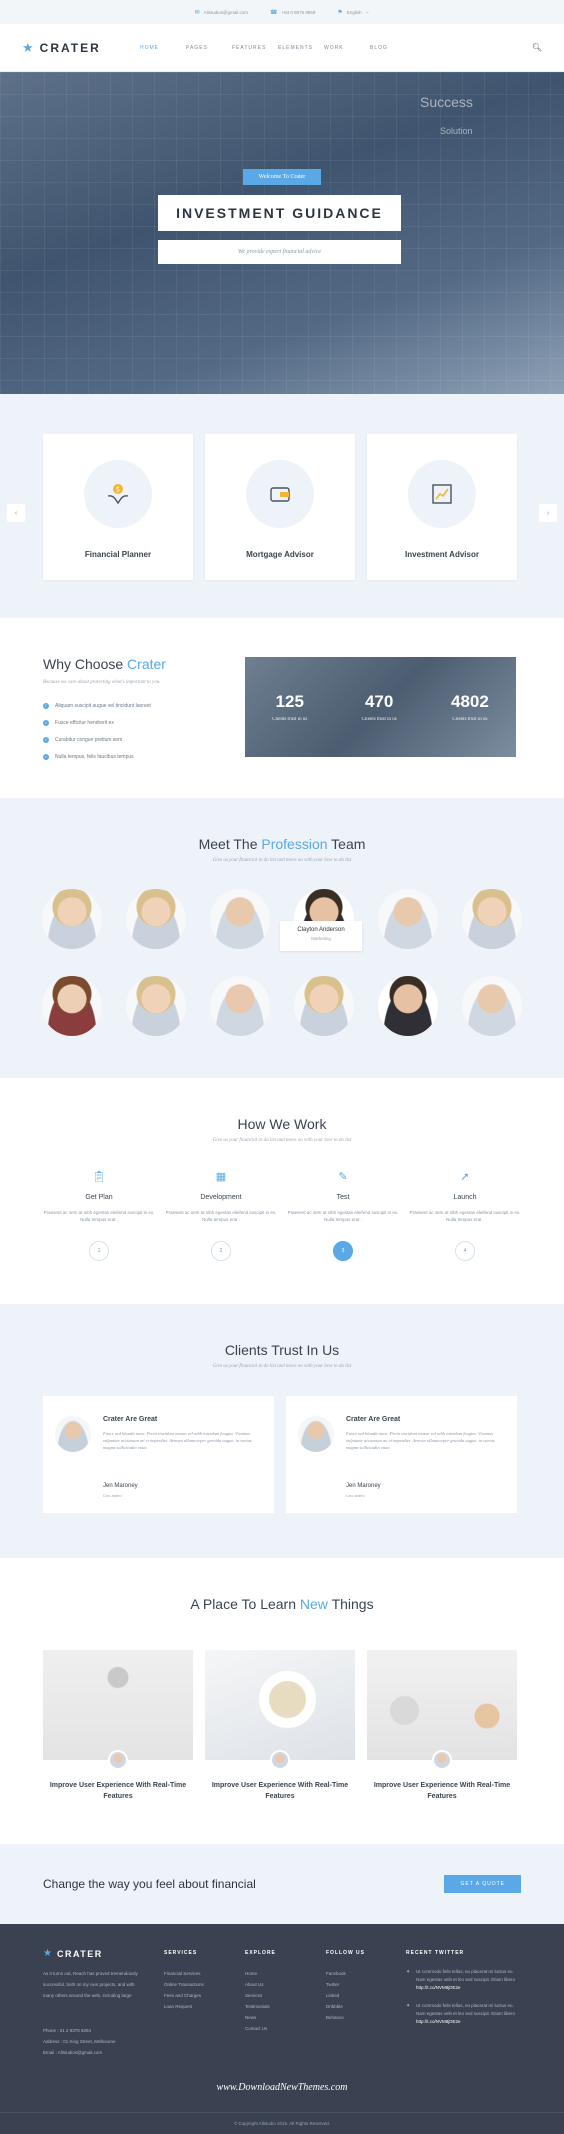 Image resolution: width=564 pixels, height=2134 pixels. I want to click on footer-link: Fees and Charges, so click(184, 1995).